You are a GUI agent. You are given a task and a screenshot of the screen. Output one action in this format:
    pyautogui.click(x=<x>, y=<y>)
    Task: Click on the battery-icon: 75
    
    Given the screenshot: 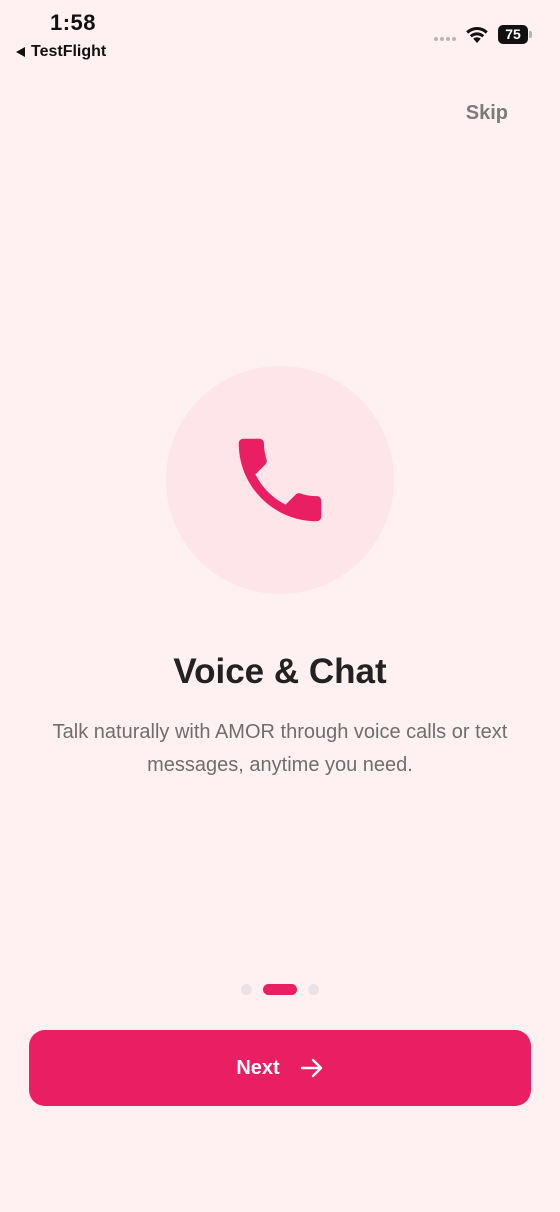 What is the action you would take?
    pyautogui.click(x=513, y=34)
    